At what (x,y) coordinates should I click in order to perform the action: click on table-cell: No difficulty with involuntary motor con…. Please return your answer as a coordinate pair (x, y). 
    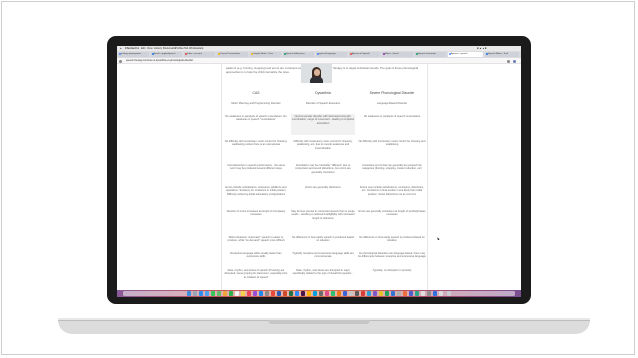
    Looking at the image, I should click on (392, 143).